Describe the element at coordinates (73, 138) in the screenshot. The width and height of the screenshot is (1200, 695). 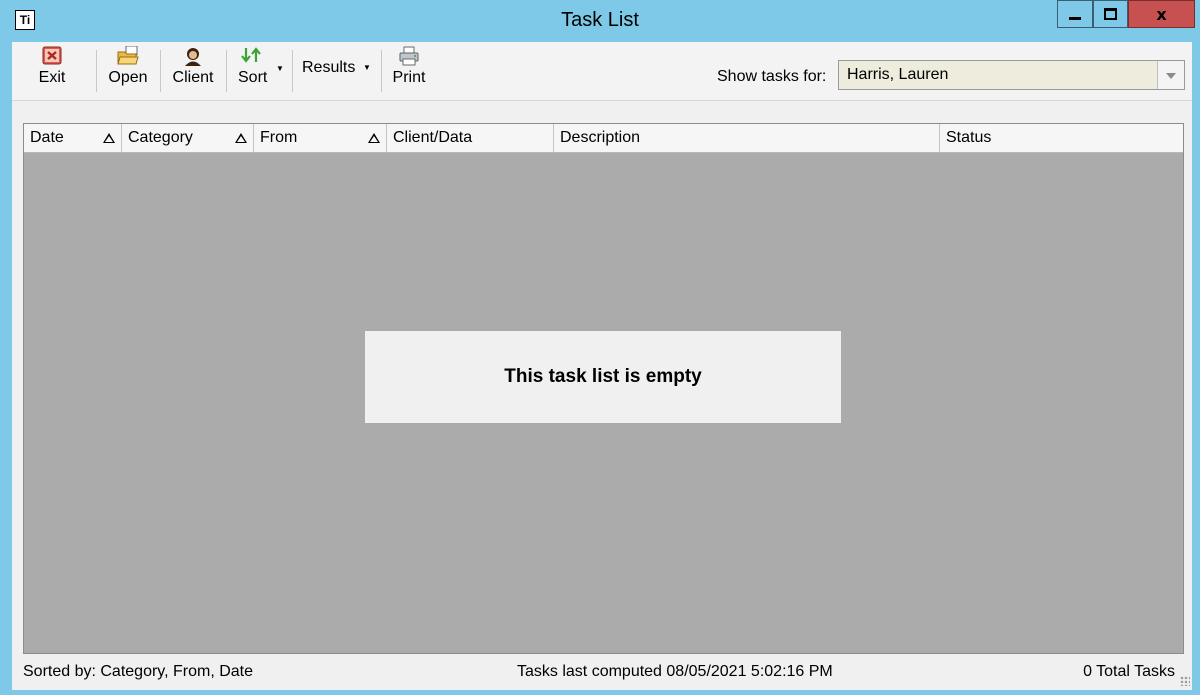
I see `column-header-date: Date` at that location.